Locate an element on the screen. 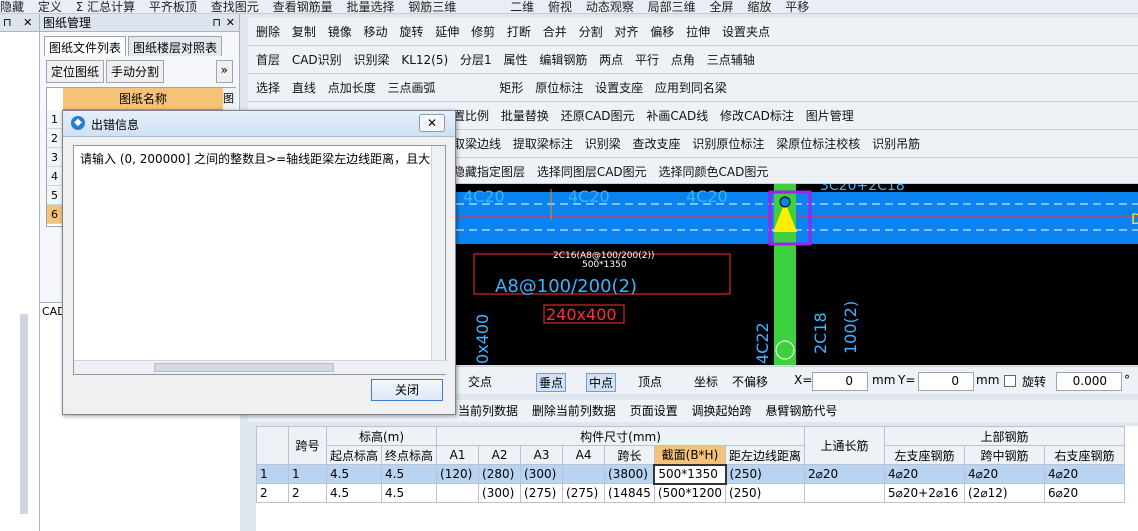  hide-layer-tool: 隐藏指定图层 is located at coordinates (489, 170).